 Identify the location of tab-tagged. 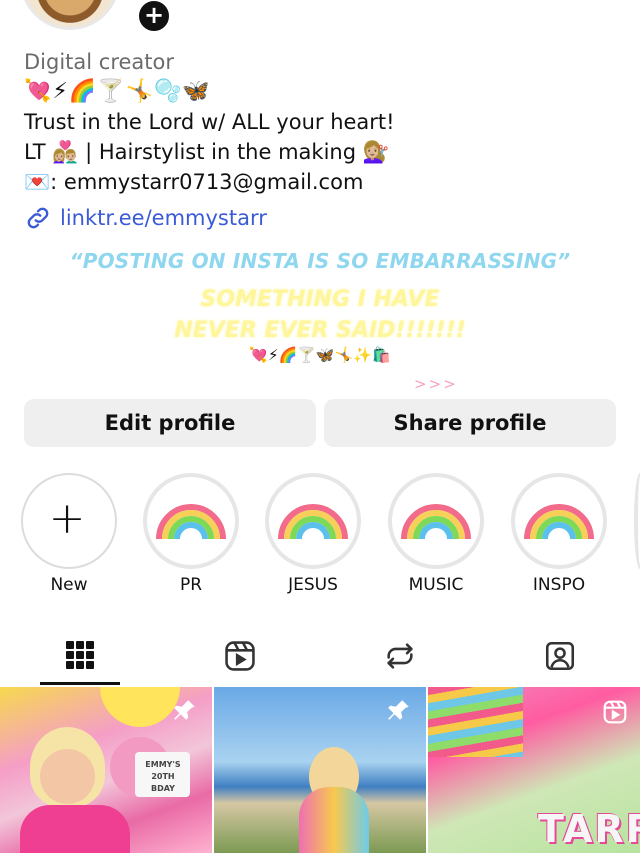
(560, 656).